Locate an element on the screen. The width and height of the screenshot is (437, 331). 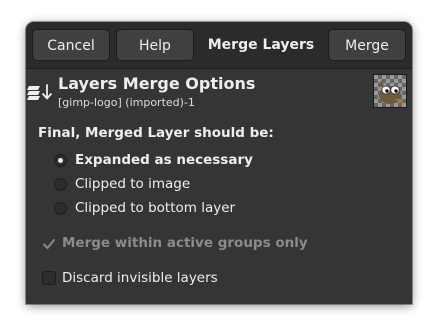
checkbox-label: Discard invisible layers is located at coordinates (140, 278).